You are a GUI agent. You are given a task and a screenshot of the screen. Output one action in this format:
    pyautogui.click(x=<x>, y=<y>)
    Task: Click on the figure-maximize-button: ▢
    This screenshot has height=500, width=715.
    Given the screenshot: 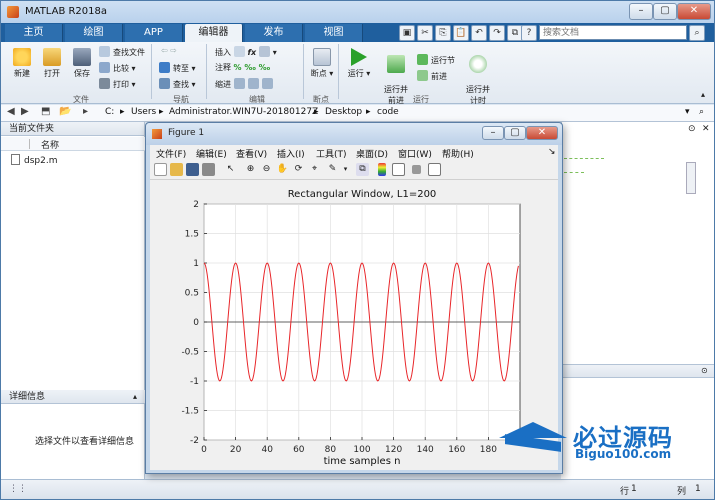 What is the action you would take?
    pyautogui.click(x=515, y=133)
    